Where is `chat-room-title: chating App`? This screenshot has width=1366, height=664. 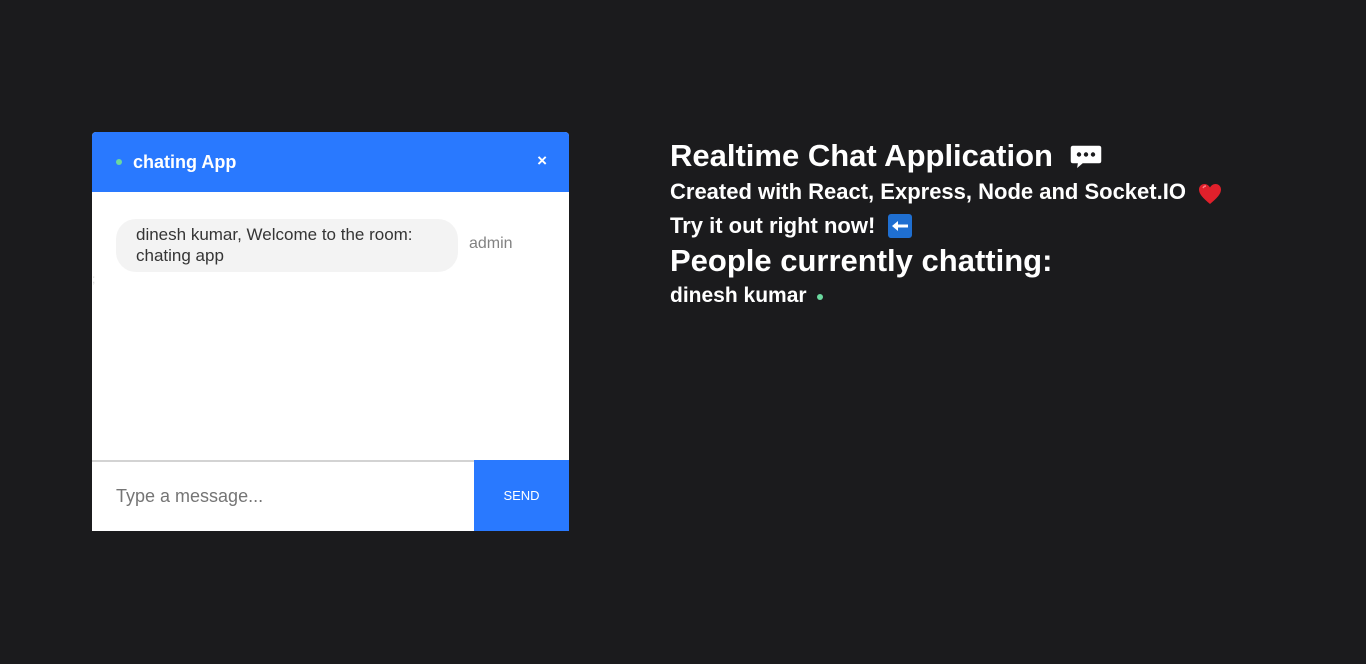
chat-room-title: chating App is located at coordinates (185, 161).